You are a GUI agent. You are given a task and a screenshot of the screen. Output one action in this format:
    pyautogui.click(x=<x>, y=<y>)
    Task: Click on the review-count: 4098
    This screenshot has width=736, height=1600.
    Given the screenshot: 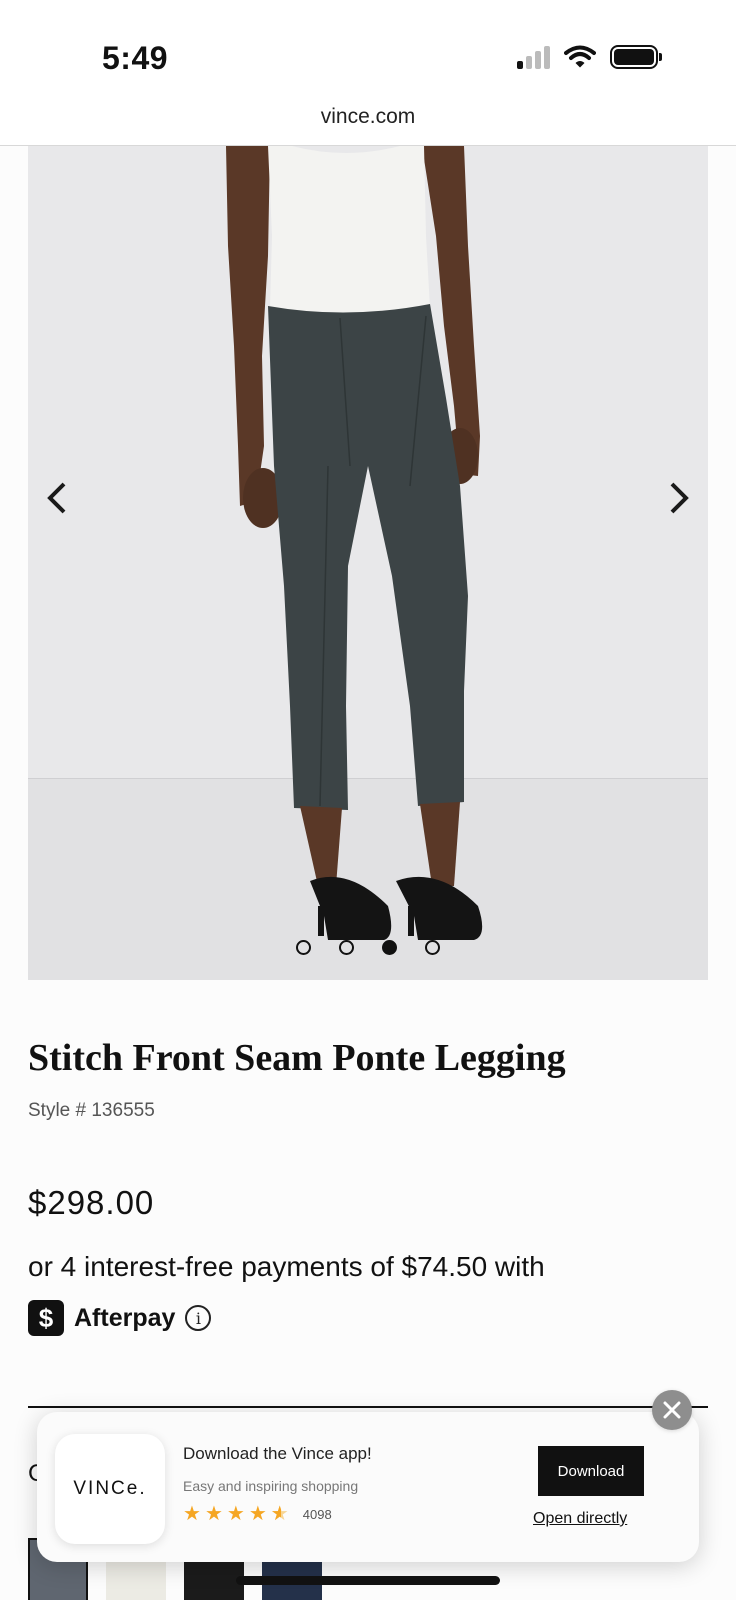 What is the action you would take?
    pyautogui.click(x=317, y=1514)
    